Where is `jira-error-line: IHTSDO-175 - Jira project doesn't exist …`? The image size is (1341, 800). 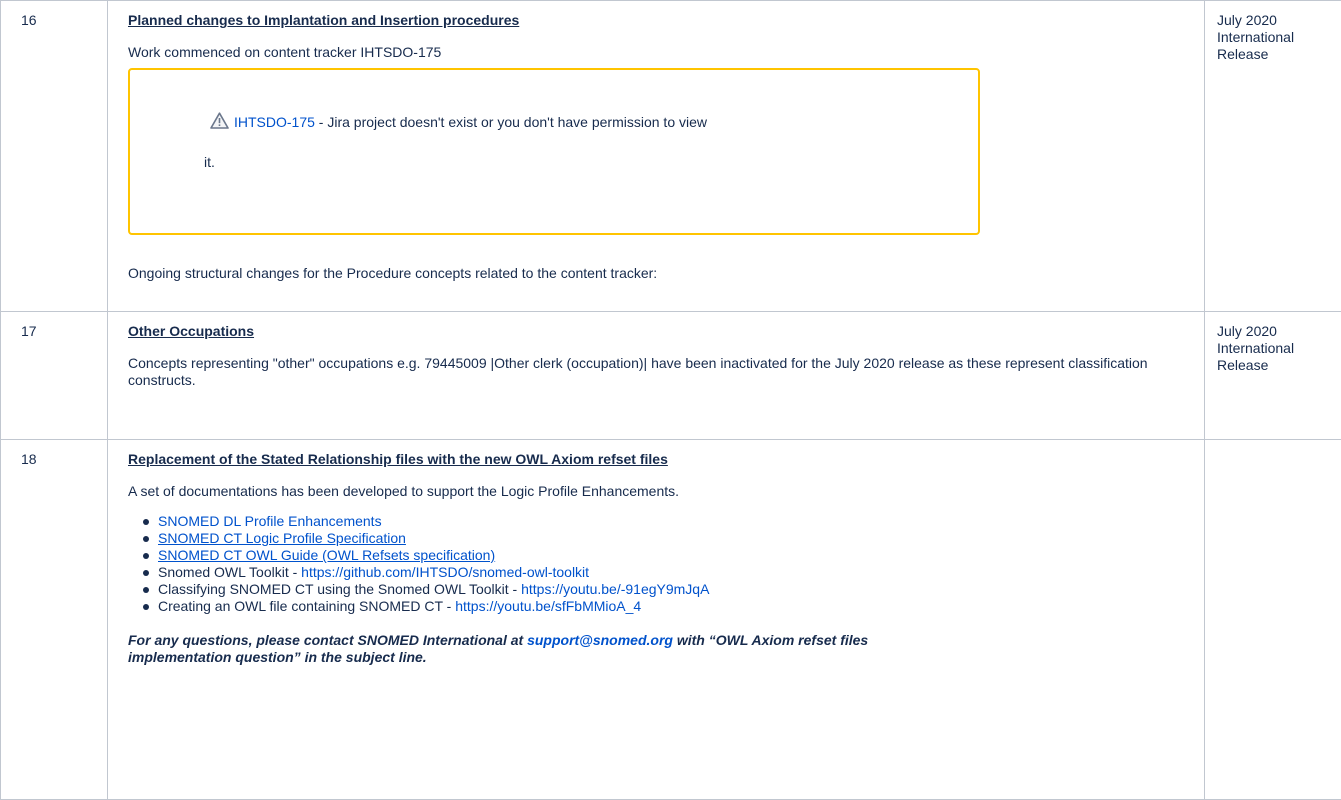 jira-error-line: IHTSDO-175 - Jira project doesn't exist … is located at coordinates (586, 122).